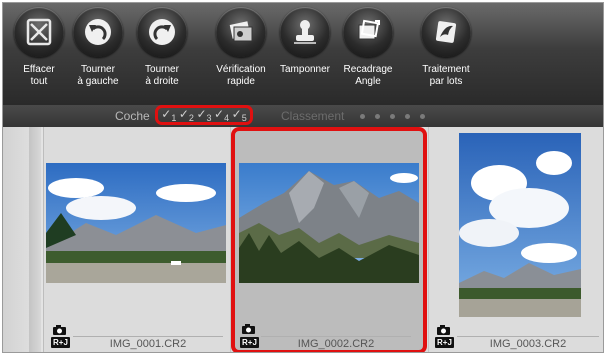  I want to click on file-name: IMG_0001.CR2, so click(148, 344).